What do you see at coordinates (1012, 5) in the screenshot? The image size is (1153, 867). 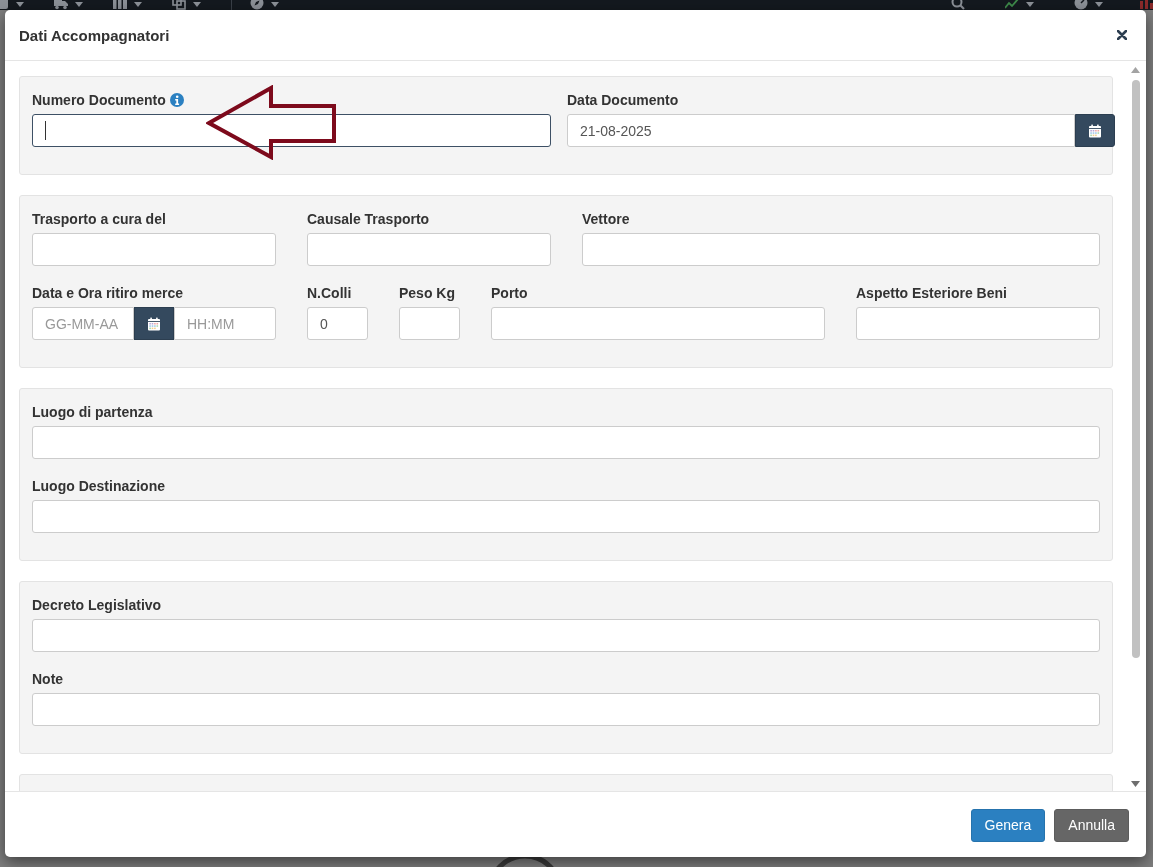 I see `line-chart-icon` at bounding box center [1012, 5].